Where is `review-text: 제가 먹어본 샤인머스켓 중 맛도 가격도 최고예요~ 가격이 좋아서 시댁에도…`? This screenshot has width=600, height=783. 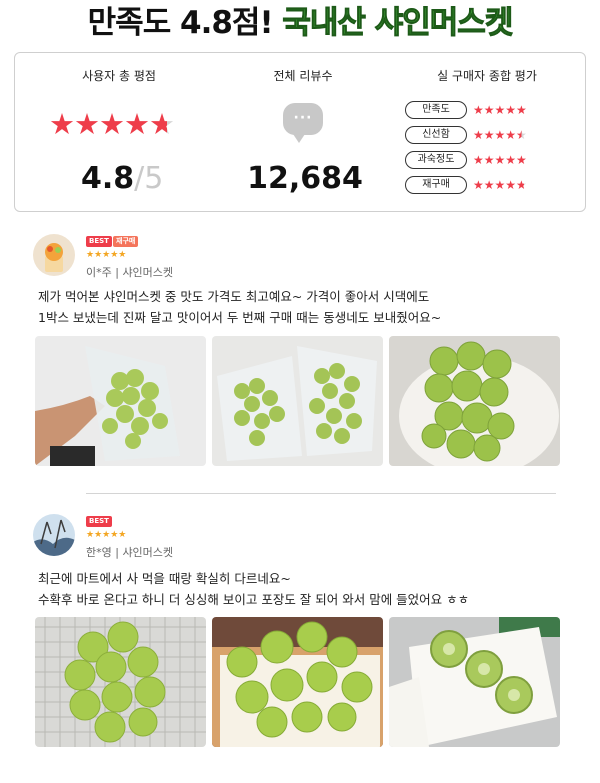 review-text: 제가 먹어본 샤인머스켓 중 맛도 가격도 최고예요~ 가격이 좋아서 시댁에도… is located at coordinates (239, 307).